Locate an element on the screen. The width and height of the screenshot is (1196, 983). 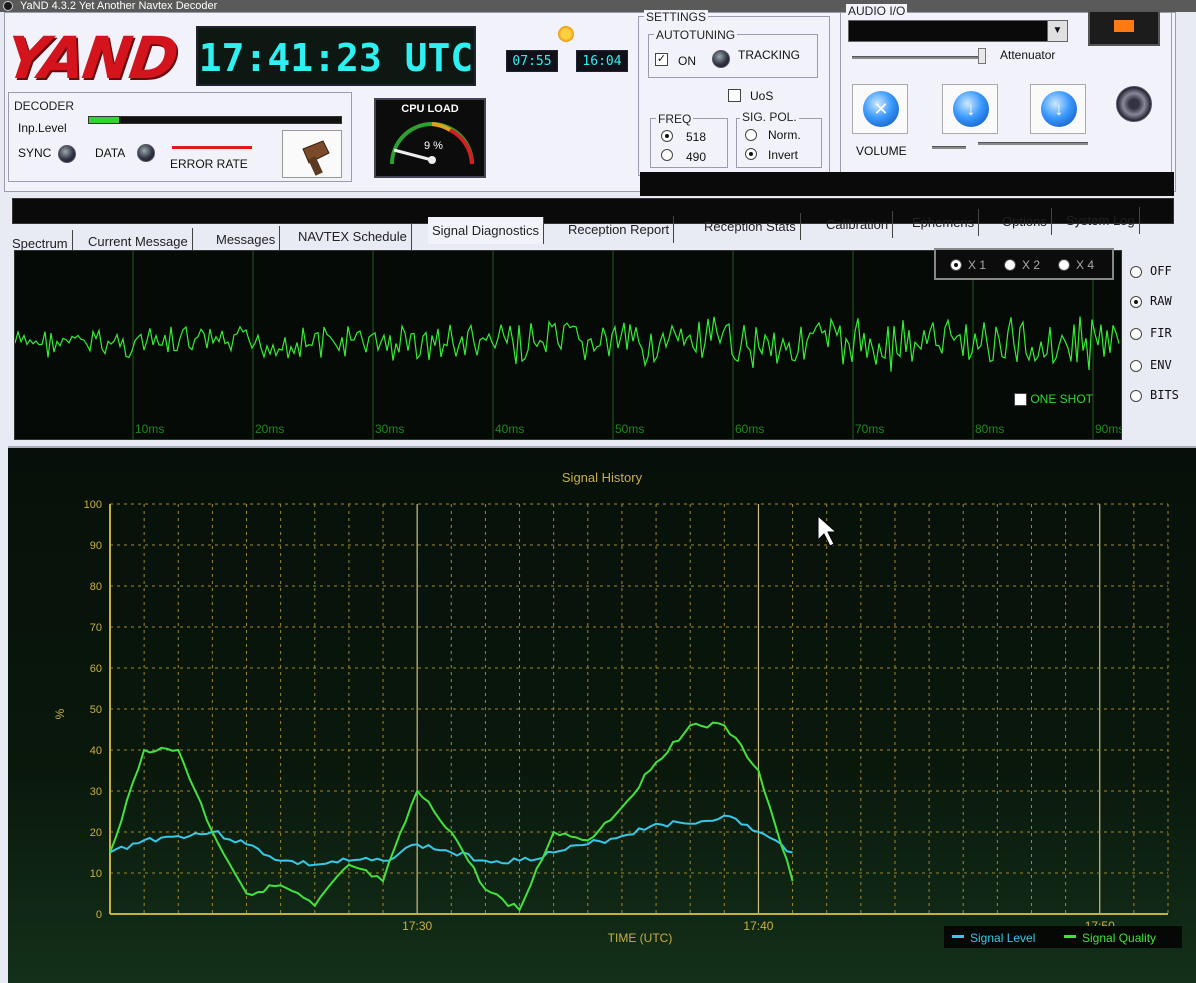
mode-fir-label: FIR is located at coordinates (1161, 333).